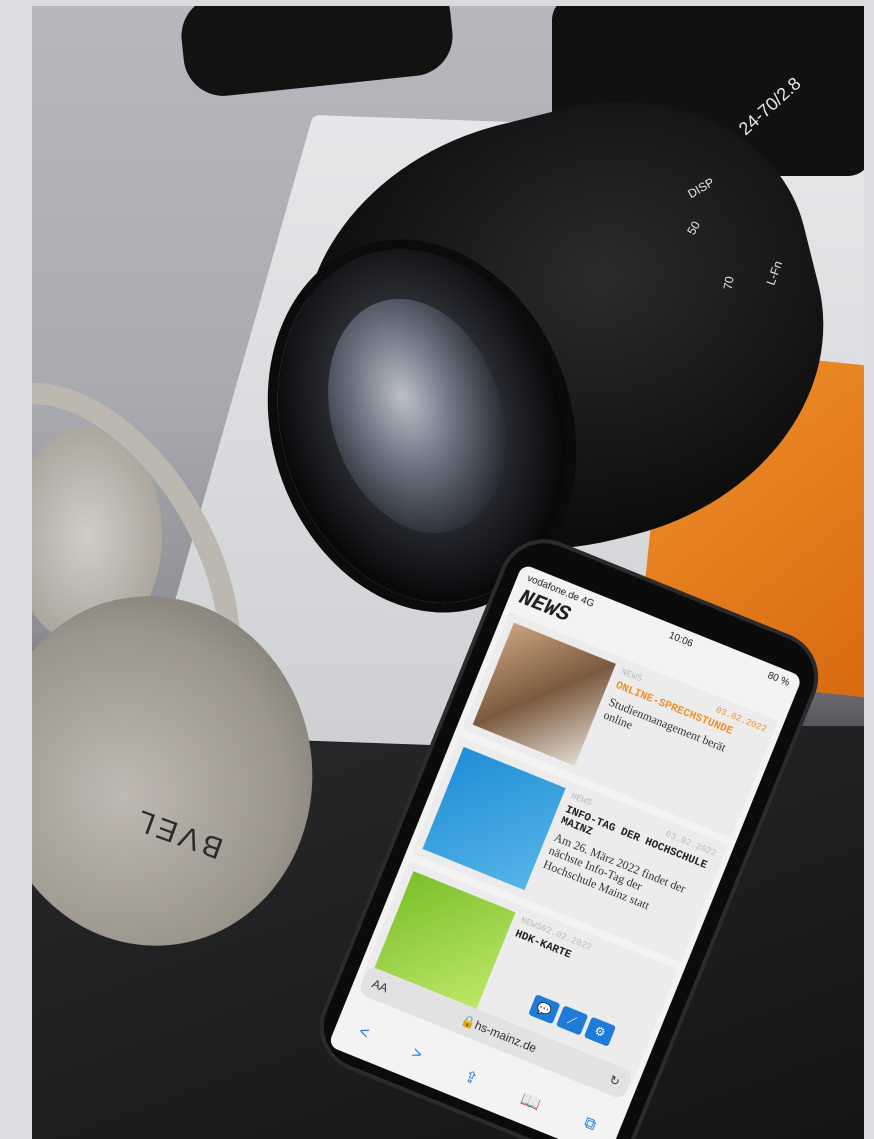  What do you see at coordinates (380, 985) in the screenshot?
I see `reader-aa-button: AA` at bounding box center [380, 985].